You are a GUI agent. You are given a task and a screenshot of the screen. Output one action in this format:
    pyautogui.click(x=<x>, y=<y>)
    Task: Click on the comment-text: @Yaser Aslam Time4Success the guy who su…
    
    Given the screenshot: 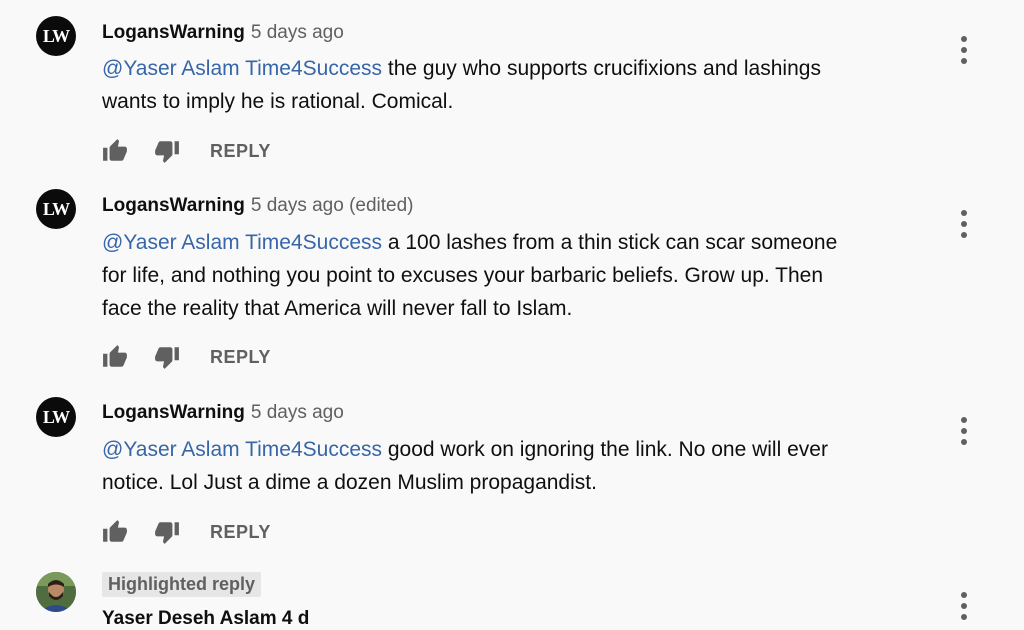 What is the action you would take?
    pyautogui.click(x=512, y=85)
    